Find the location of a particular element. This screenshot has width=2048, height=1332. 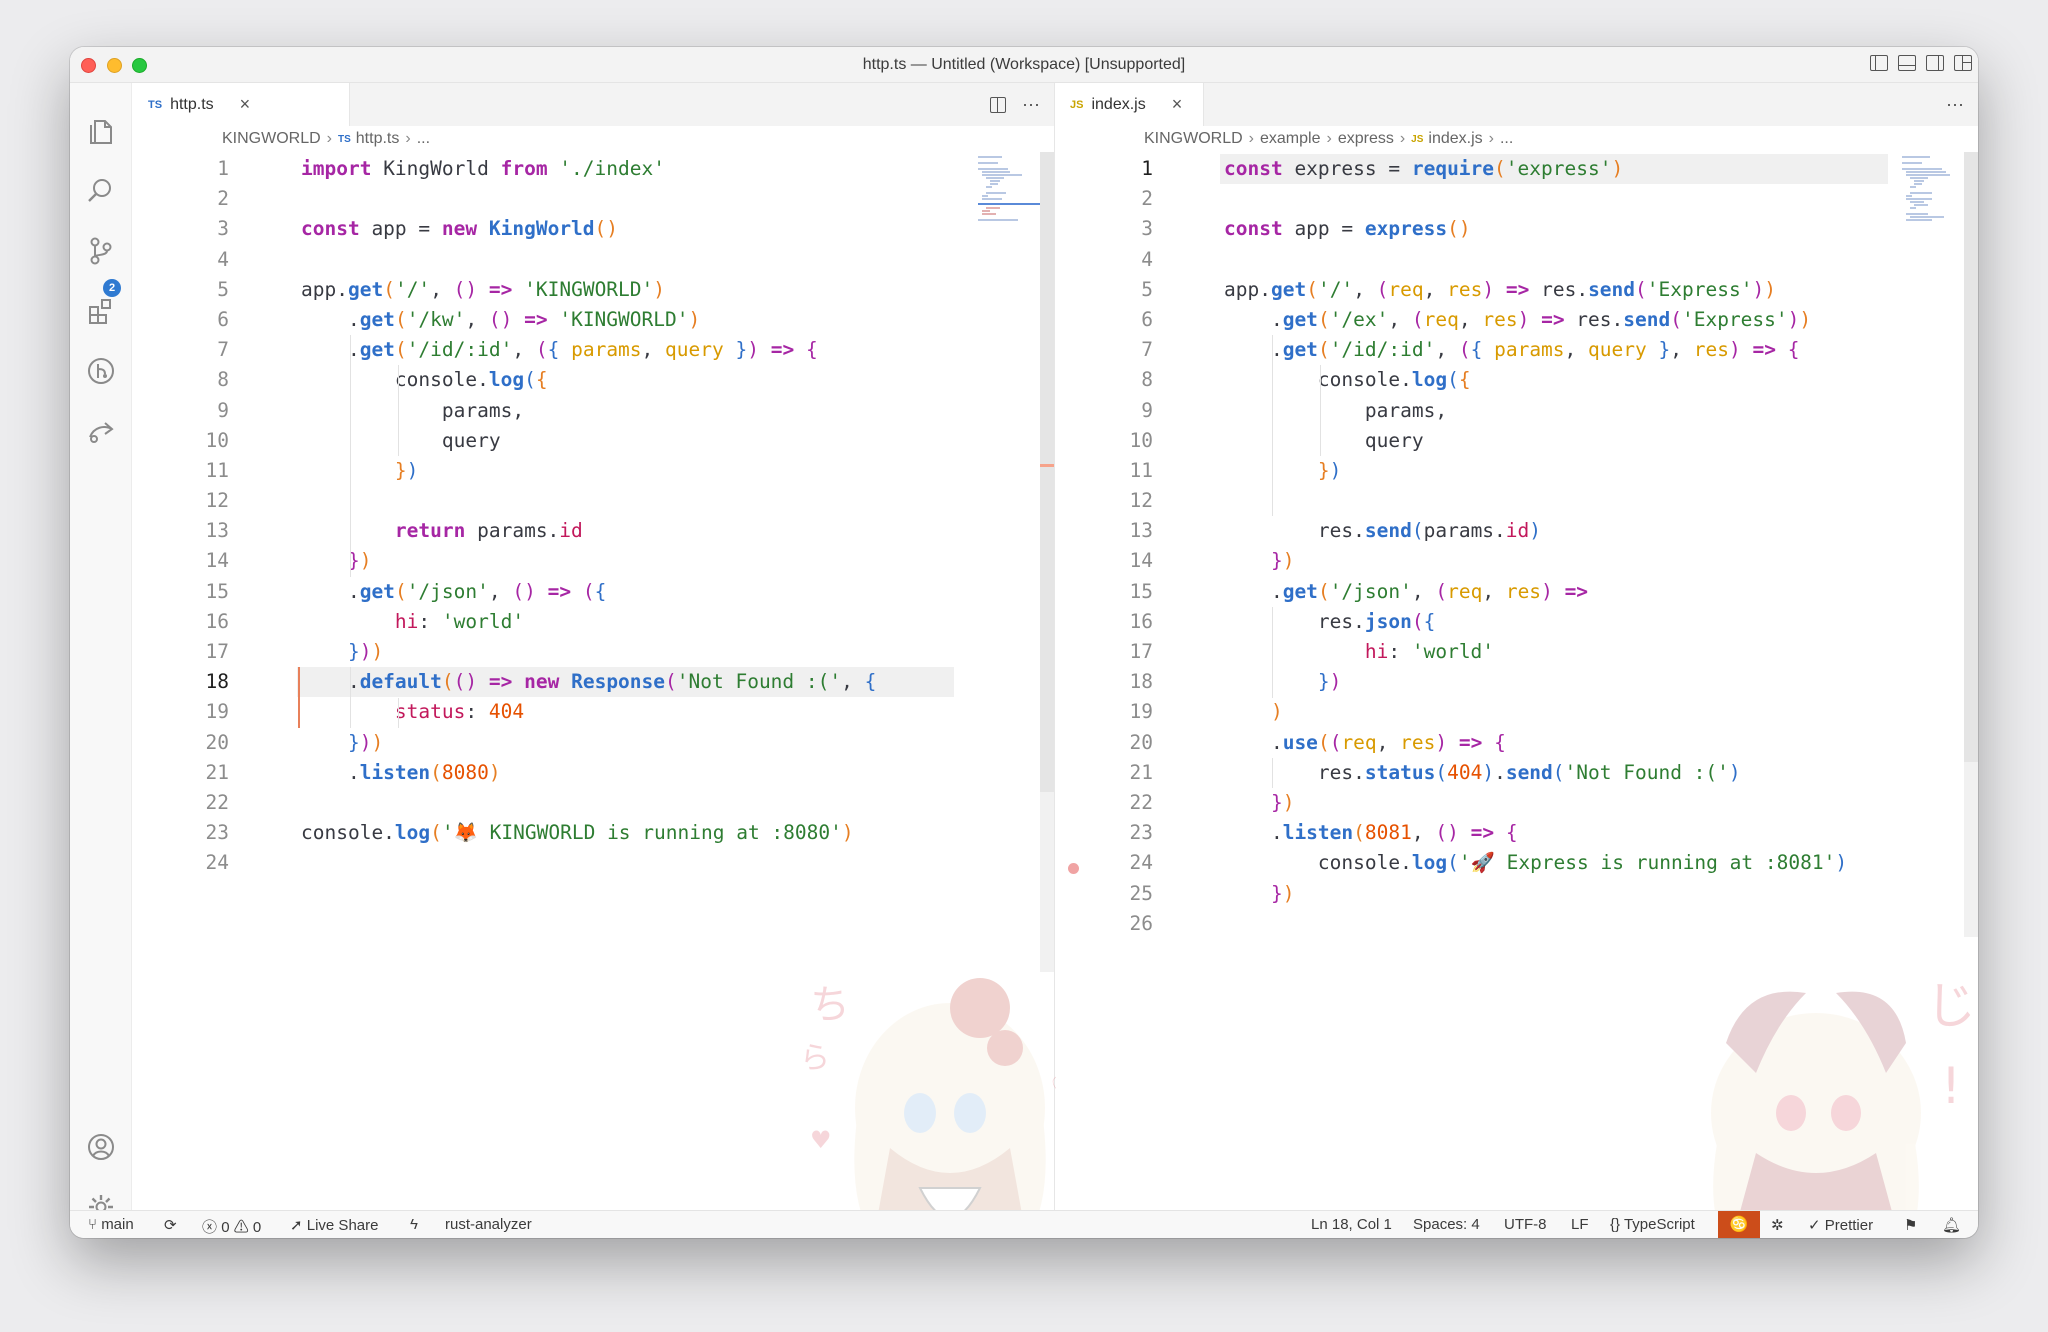

gear-status-icon: ✲ is located at coordinates (1777, 1225).